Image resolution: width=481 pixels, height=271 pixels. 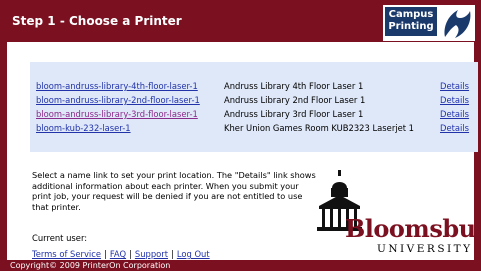 What do you see at coordinates (425, 249) in the screenshot?
I see `university-label: UNIVERSITY` at bounding box center [425, 249].